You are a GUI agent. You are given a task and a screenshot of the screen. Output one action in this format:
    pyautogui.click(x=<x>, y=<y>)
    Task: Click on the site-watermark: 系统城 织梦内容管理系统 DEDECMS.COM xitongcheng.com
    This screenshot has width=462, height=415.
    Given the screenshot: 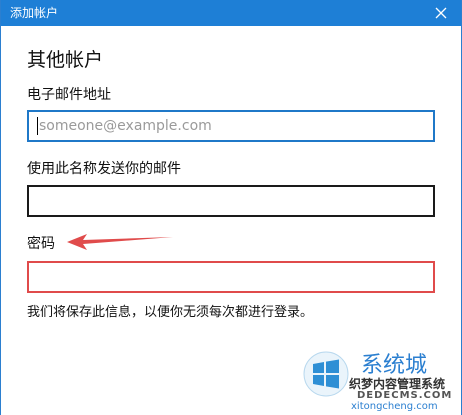 What is the action you would take?
    pyautogui.click(x=379, y=380)
    